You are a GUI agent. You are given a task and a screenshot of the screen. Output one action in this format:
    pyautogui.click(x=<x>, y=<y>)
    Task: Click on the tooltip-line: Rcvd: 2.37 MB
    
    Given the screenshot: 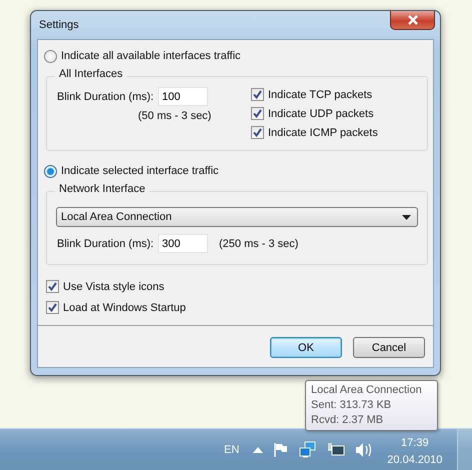 What is the action you would take?
    pyautogui.click(x=347, y=420)
    